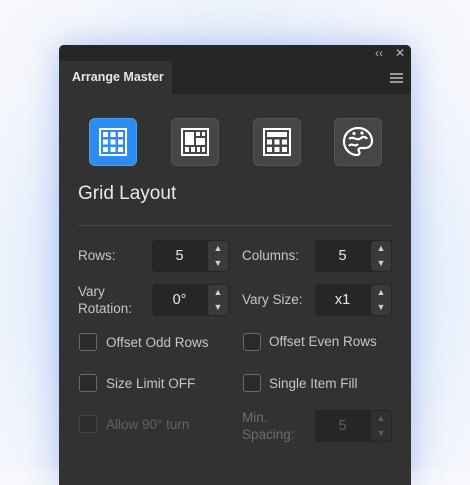  What do you see at coordinates (342, 426) in the screenshot?
I see `min-spacing-value: 5` at bounding box center [342, 426].